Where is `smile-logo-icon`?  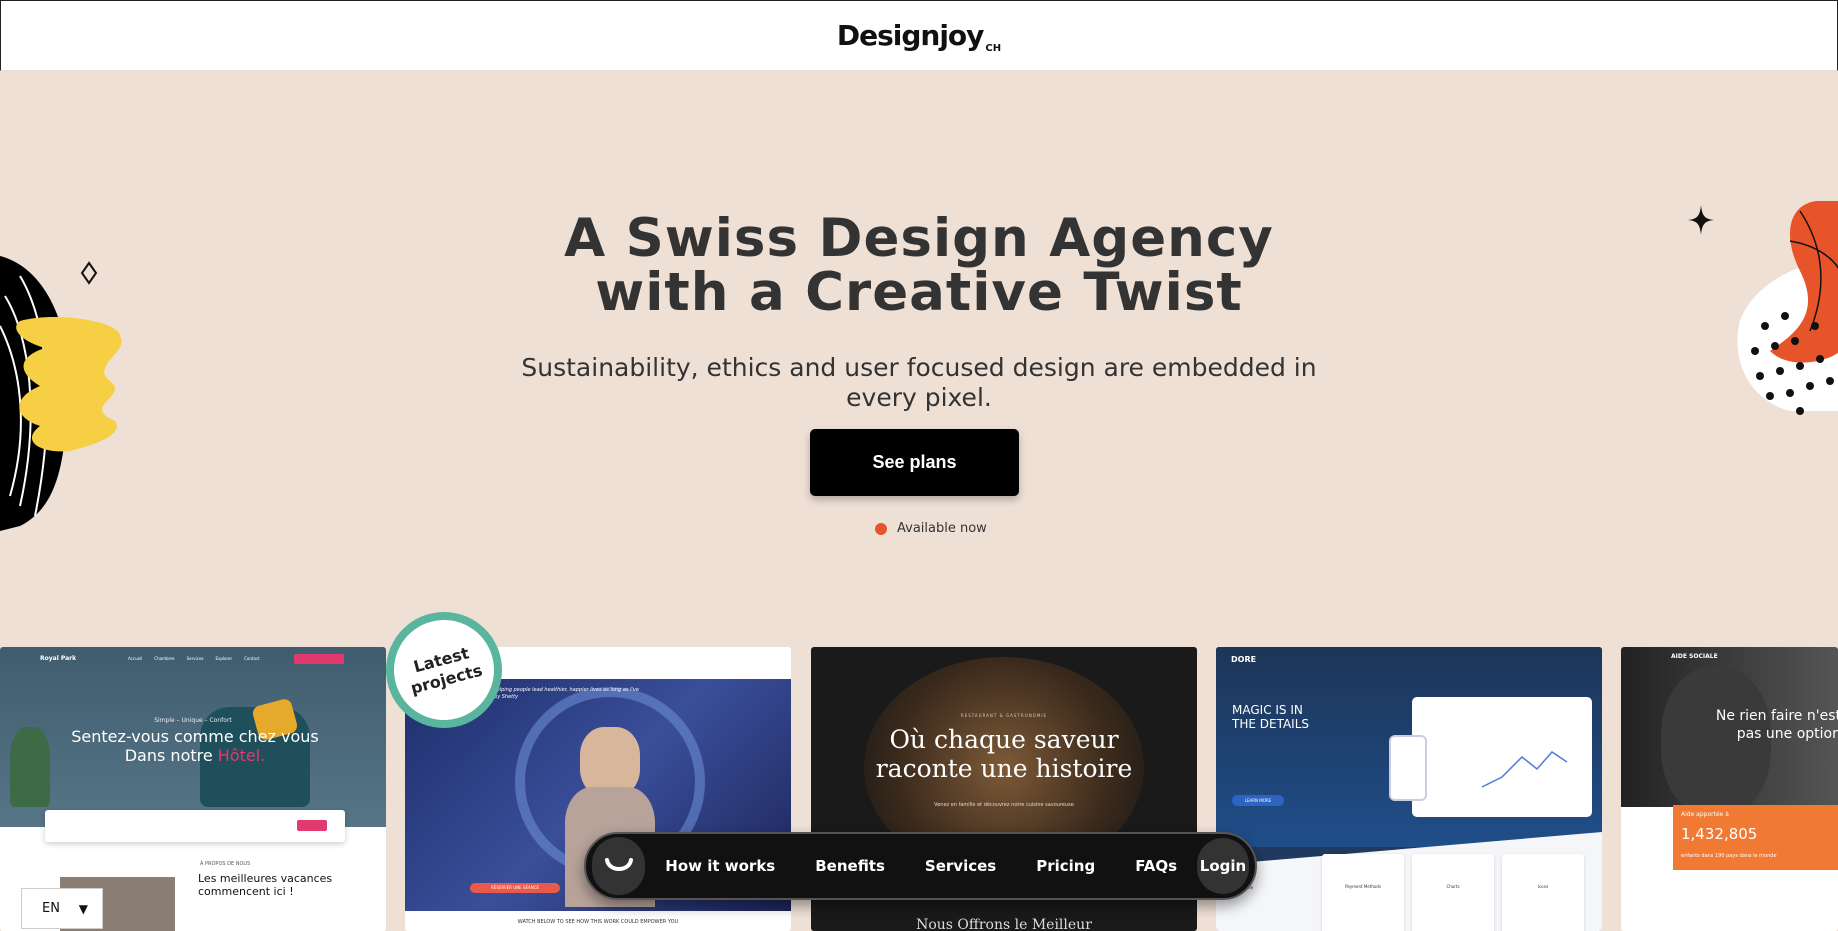 smile-logo-icon is located at coordinates (618, 864).